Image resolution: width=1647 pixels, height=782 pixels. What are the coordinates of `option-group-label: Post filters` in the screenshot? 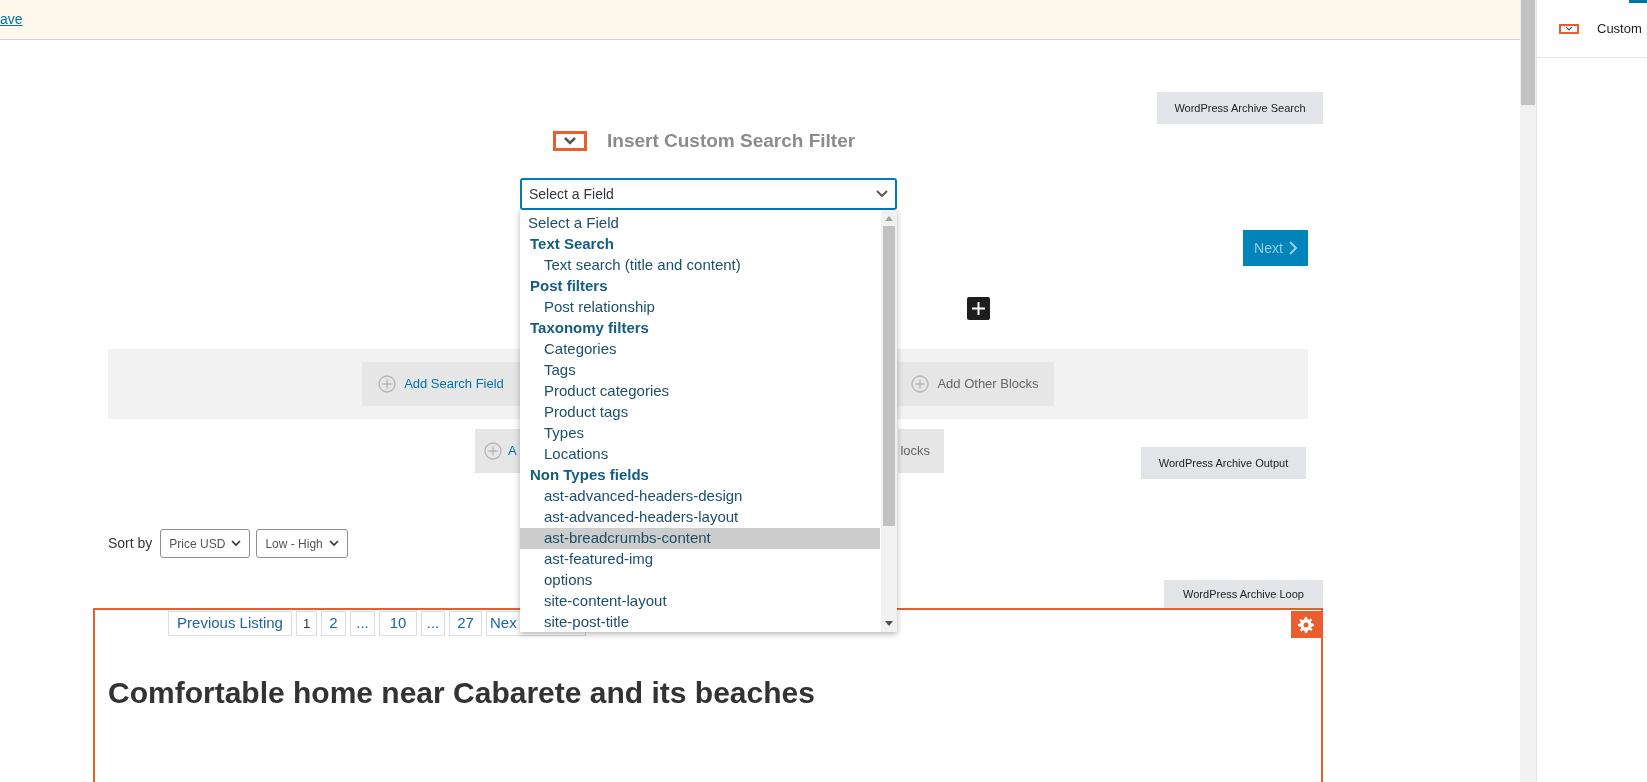 It's located at (569, 286).